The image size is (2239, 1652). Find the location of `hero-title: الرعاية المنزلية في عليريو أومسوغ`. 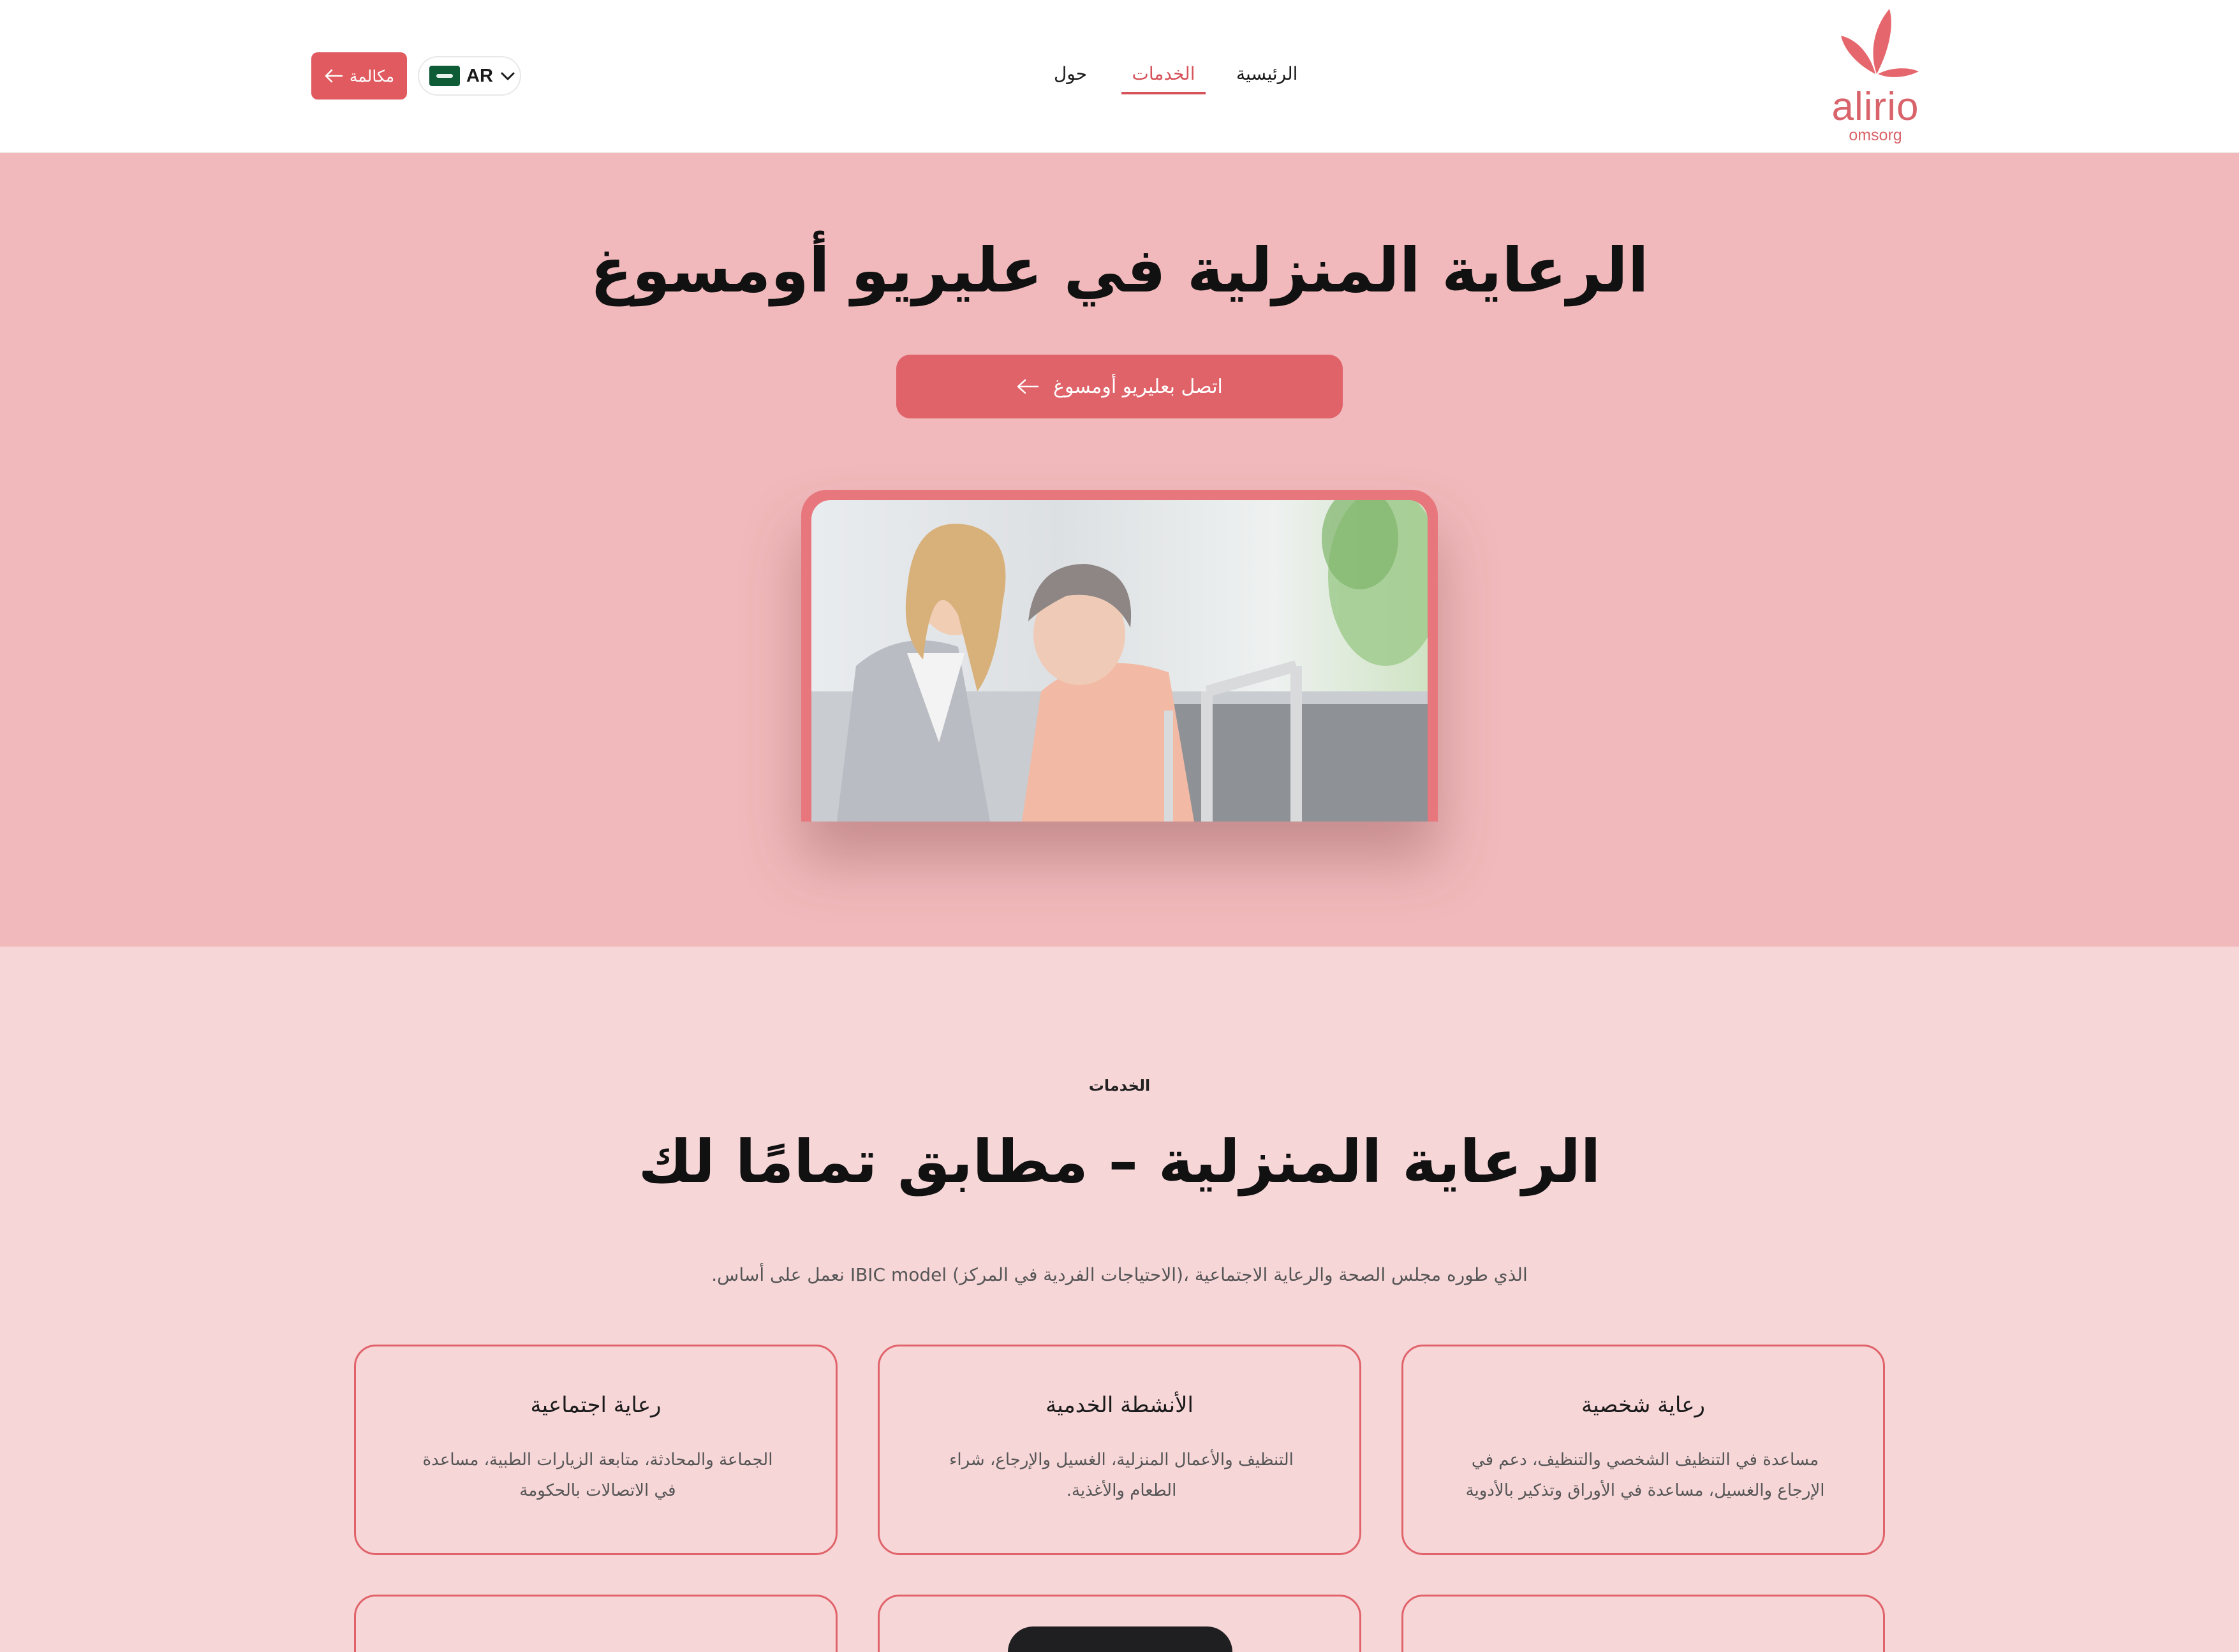

hero-title: الرعاية المنزلية في عليريو أومسوغ is located at coordinates (1119, 270).